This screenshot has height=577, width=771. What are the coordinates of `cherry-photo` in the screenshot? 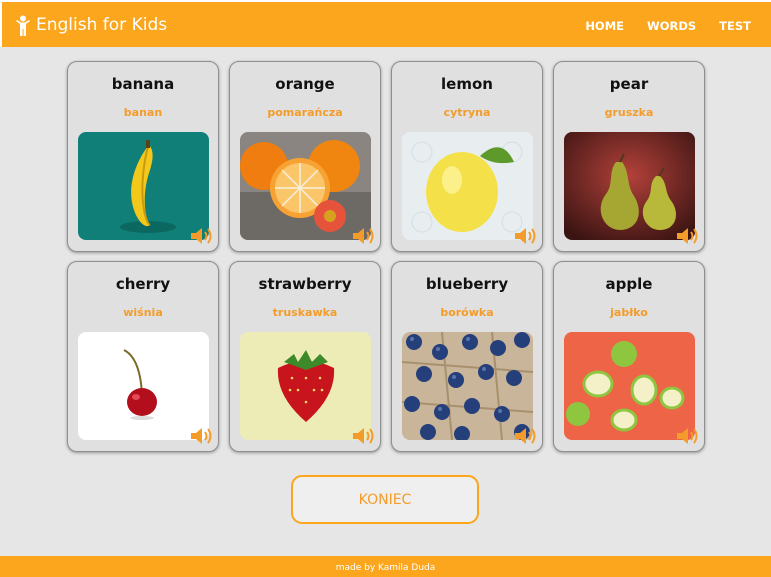 It's located at (143, 386).